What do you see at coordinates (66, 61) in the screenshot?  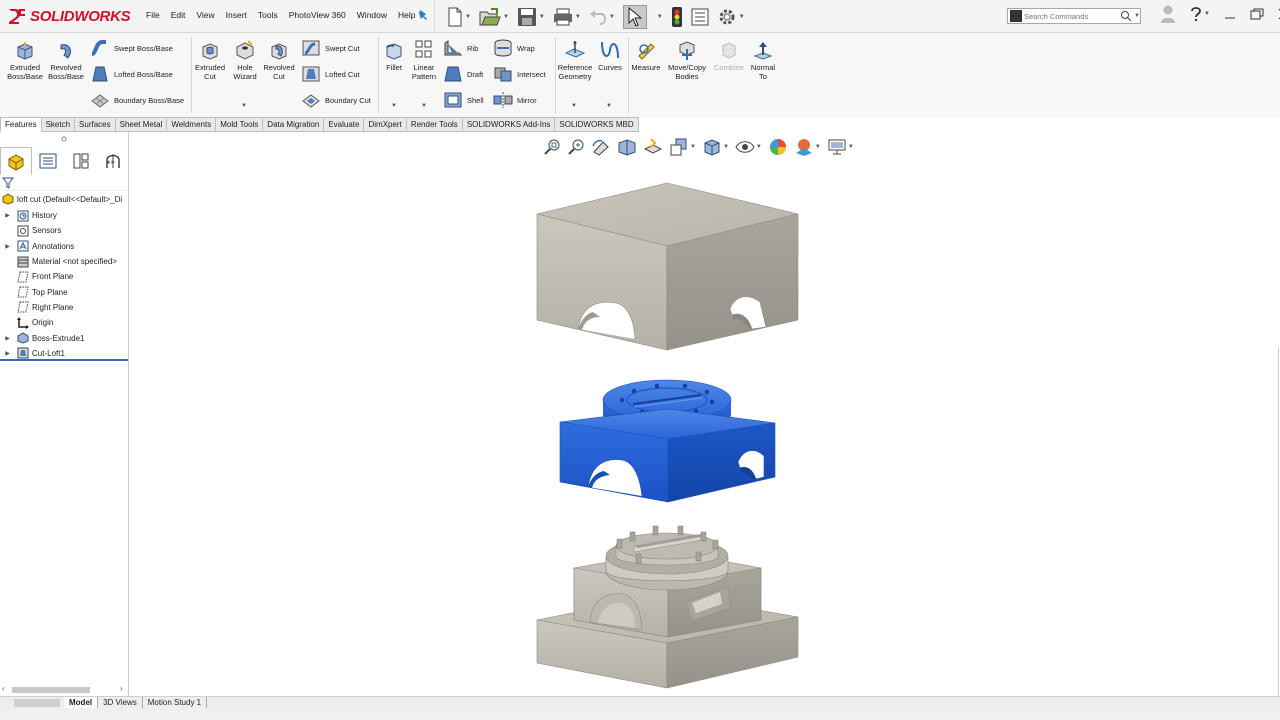 I see `revolved-boss-button: Revolved Boss/Base` at bounding box center [66, 61].